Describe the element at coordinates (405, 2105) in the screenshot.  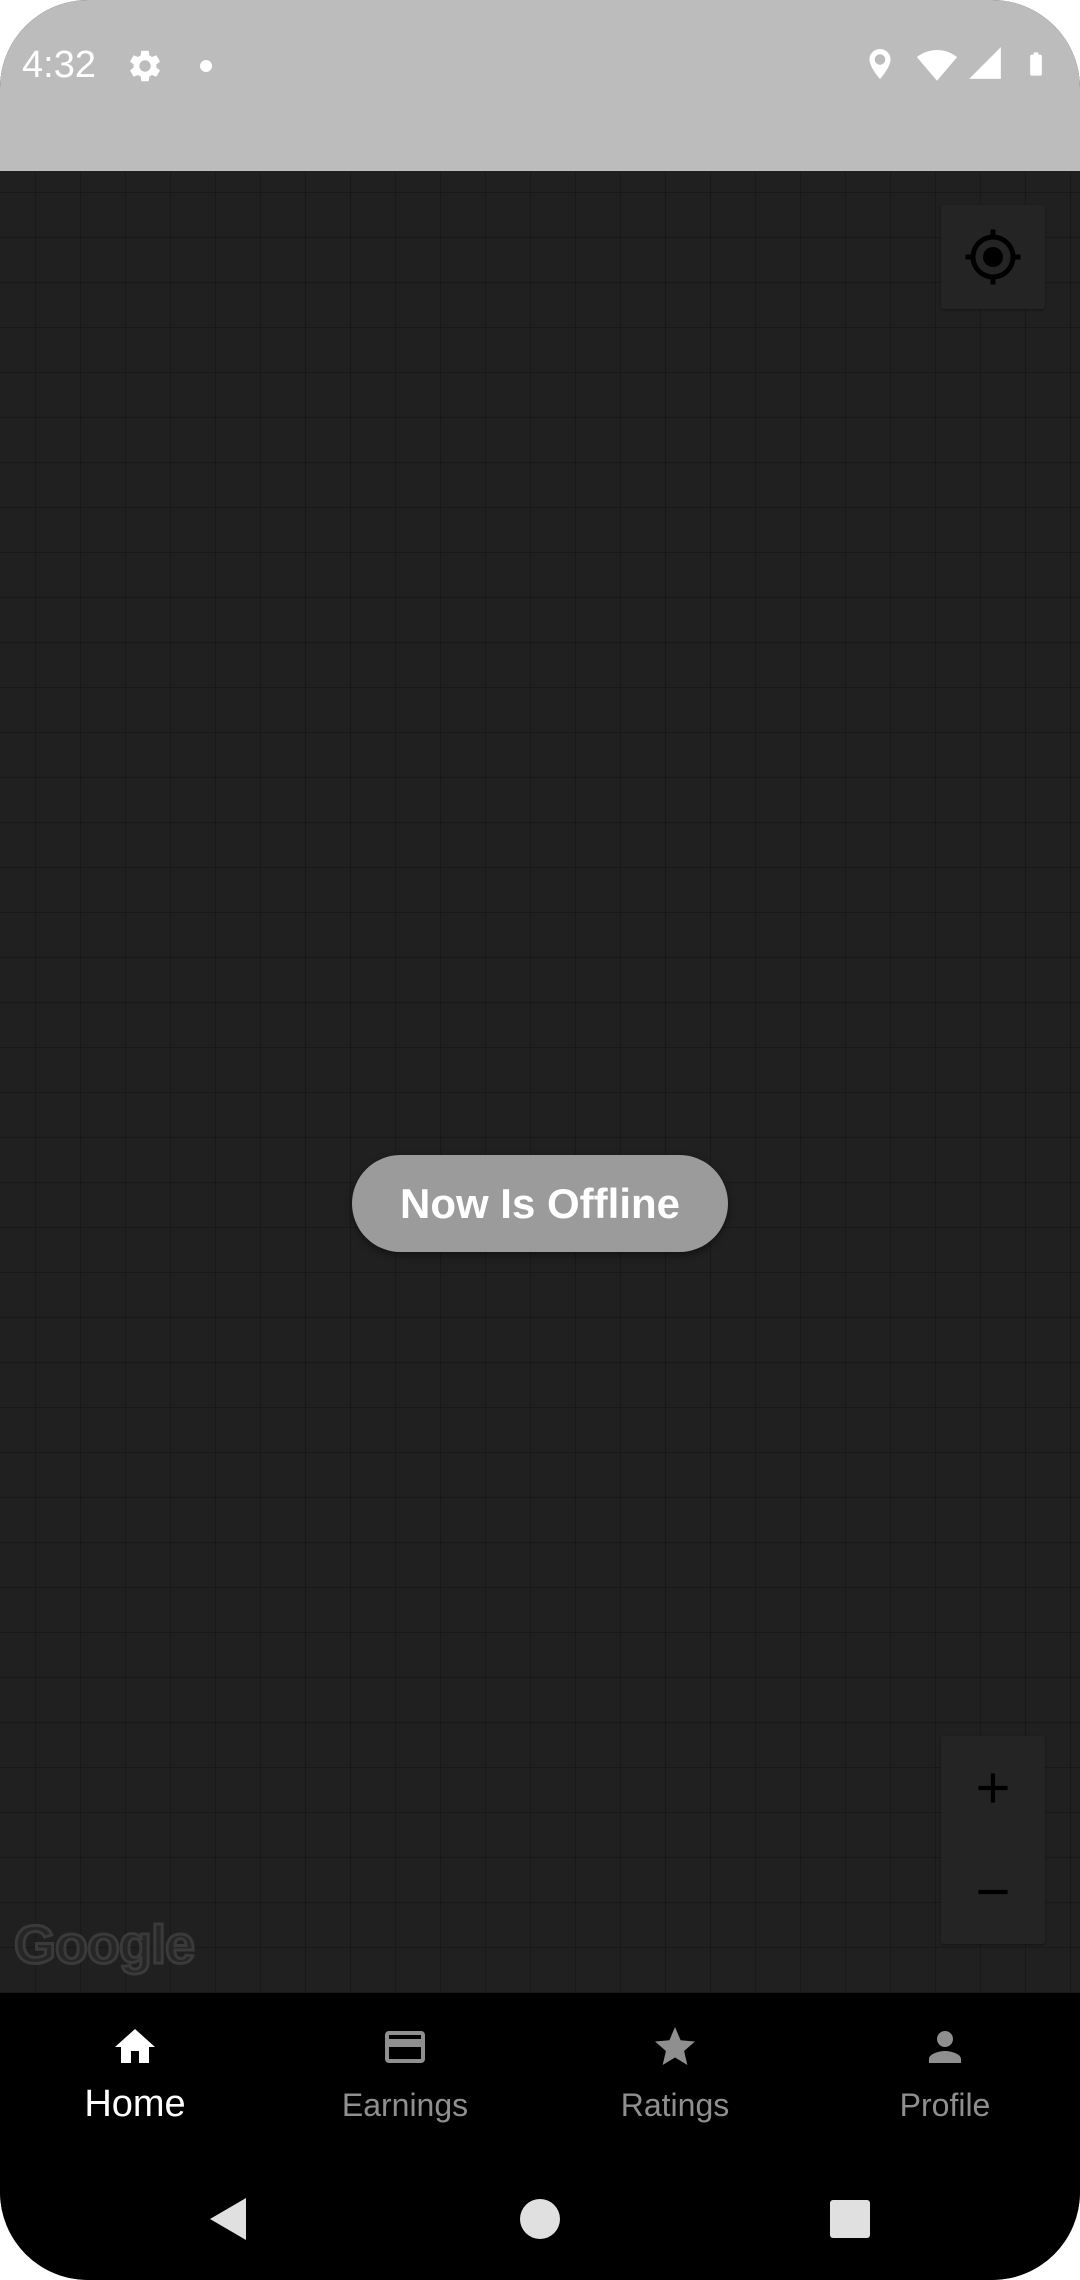
I see `nav-label-earnings: Earnings` at that location.